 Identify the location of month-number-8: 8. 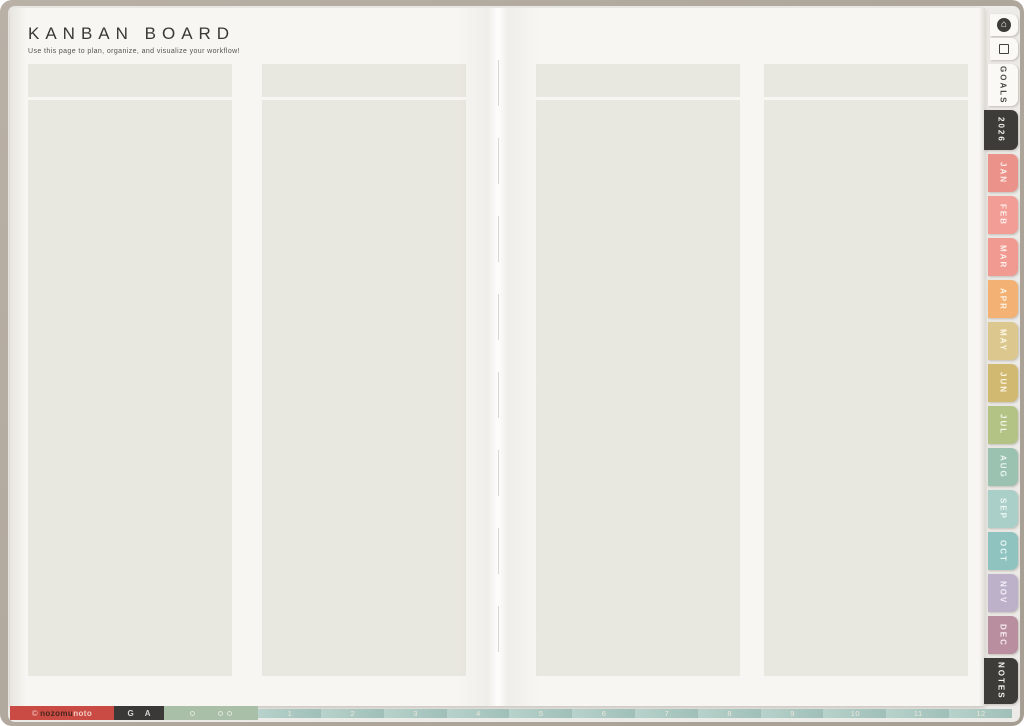
(729, 713).